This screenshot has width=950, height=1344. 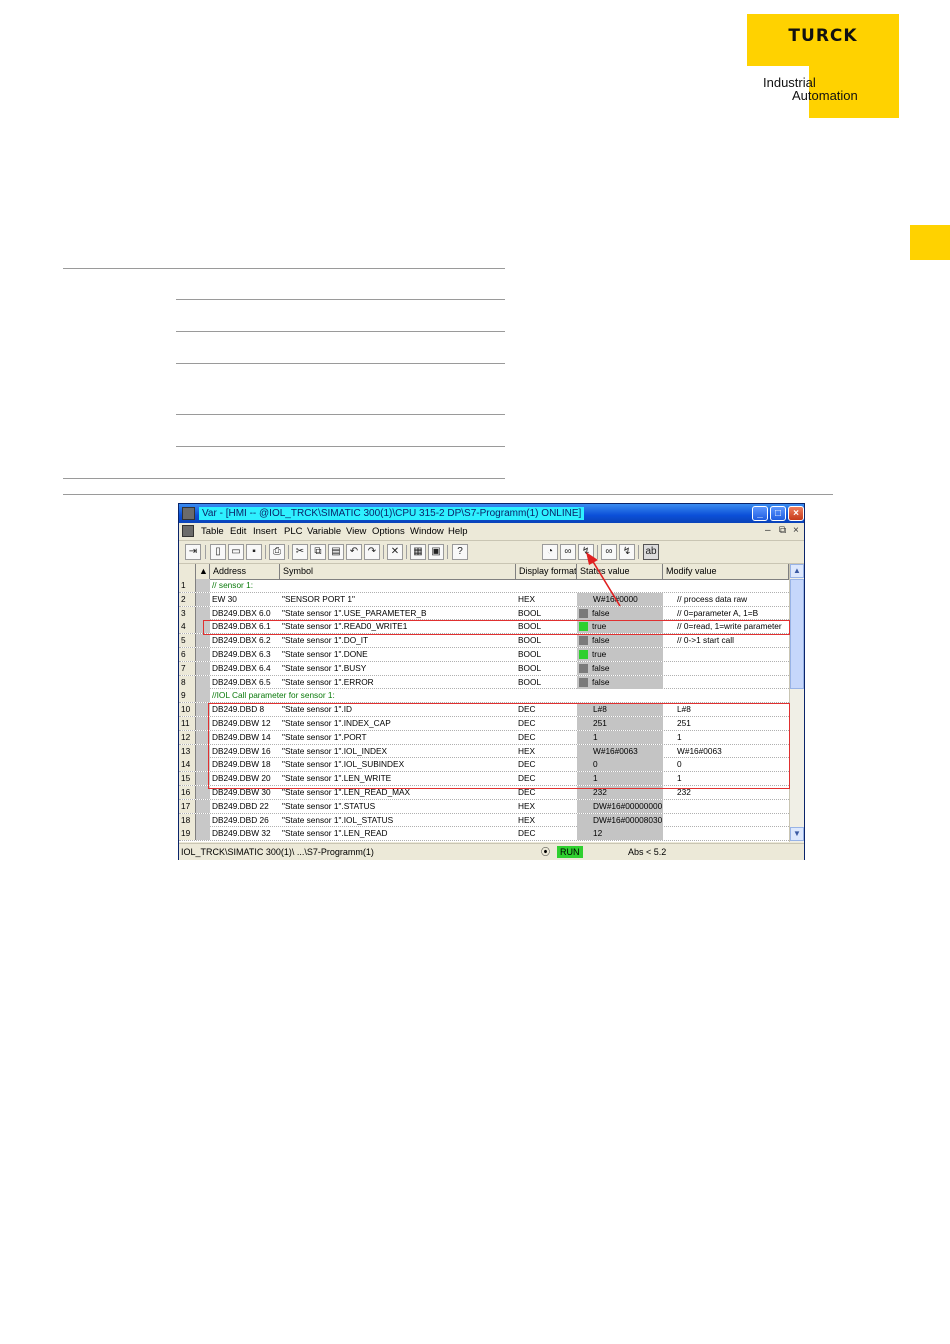 What do you see at coordinates (615, 598) in the screenshot?
I see `status-value: W#16#0000` at bounding box center [615, 598].